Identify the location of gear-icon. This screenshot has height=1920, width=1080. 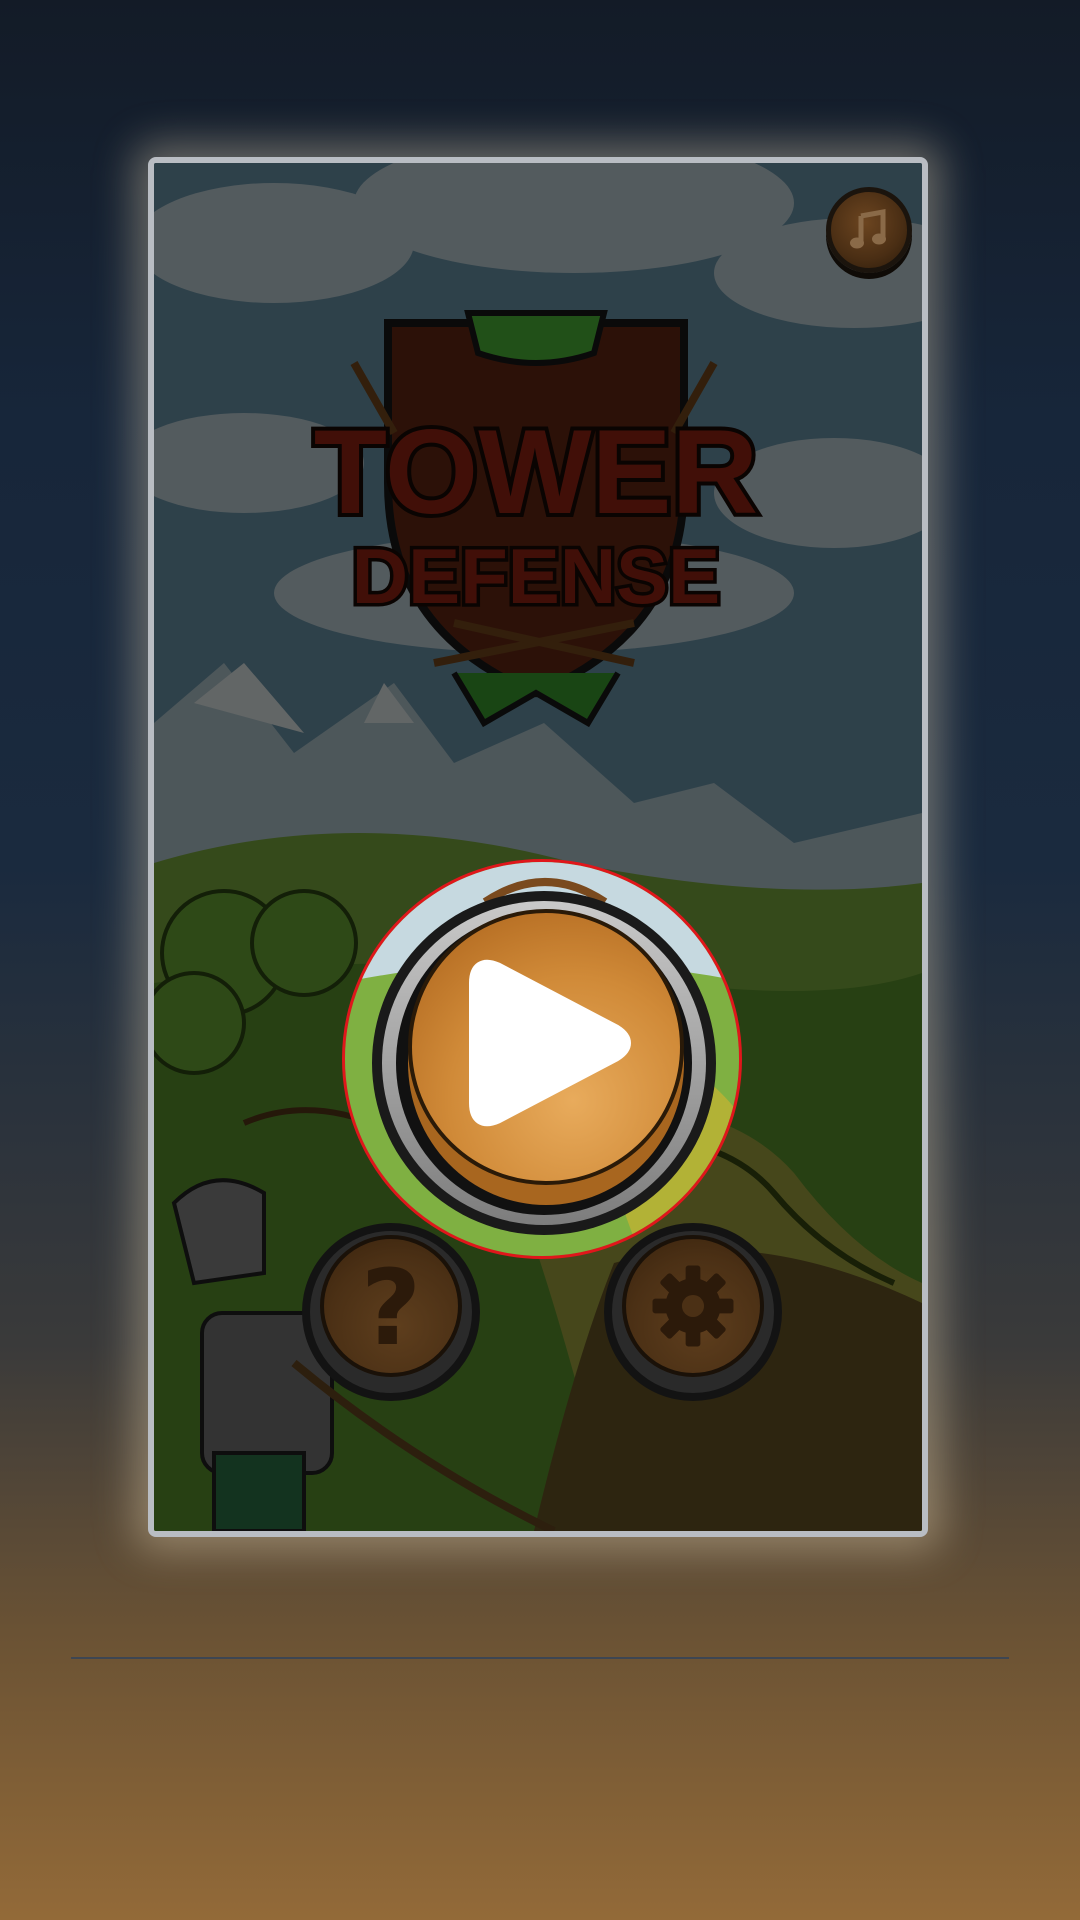
(693, 1306).